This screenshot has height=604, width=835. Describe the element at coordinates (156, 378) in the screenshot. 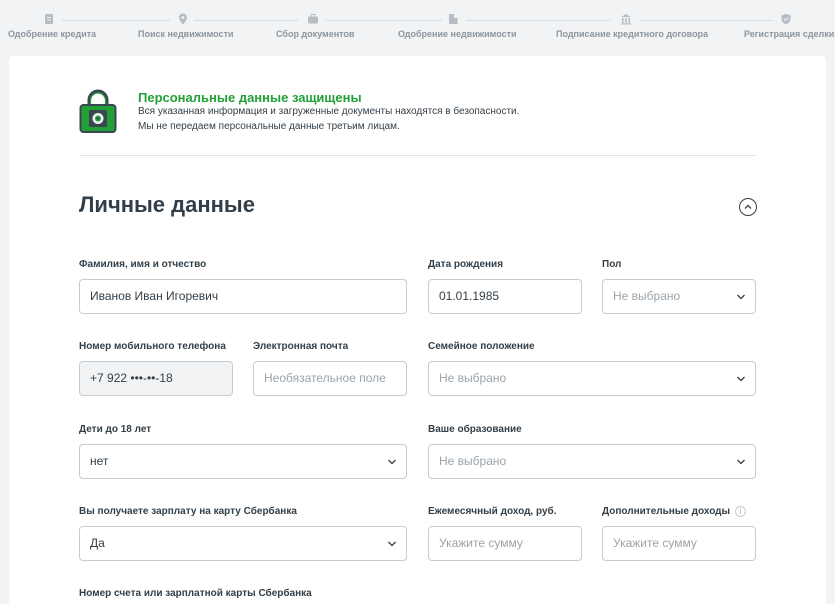

I see `phone-input: +7 922 •••-••-18` at that location.